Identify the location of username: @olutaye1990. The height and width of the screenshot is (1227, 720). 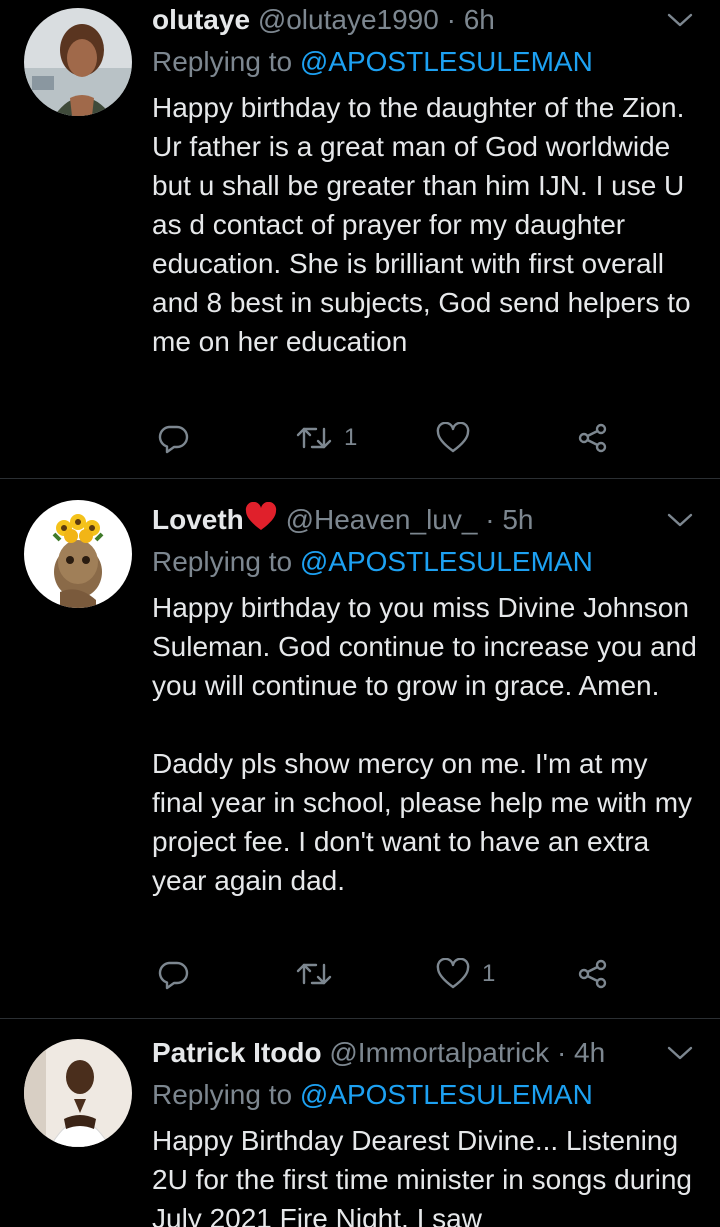
(348, 19).